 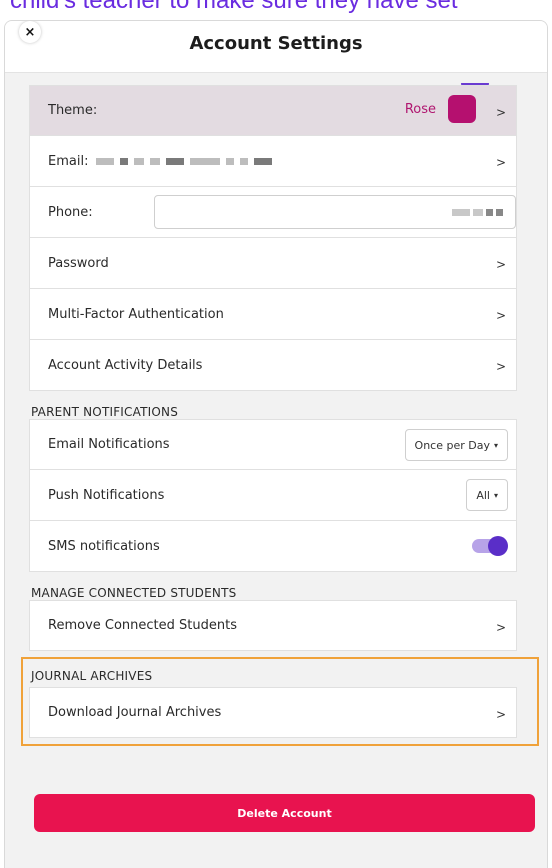 I want to click on mfa-label: Multi-Factor Authentication, so click(x=136, y=314).